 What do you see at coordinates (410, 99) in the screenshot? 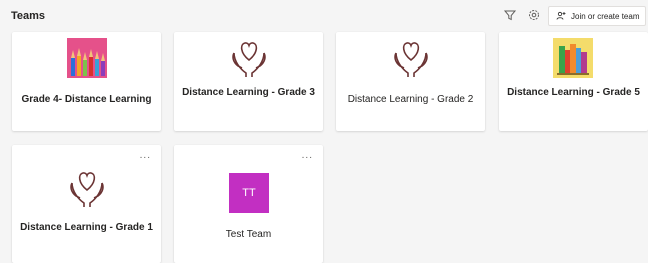
I see `team-name: Distance Learning - Grade 2` at bounding box center [410, 99].